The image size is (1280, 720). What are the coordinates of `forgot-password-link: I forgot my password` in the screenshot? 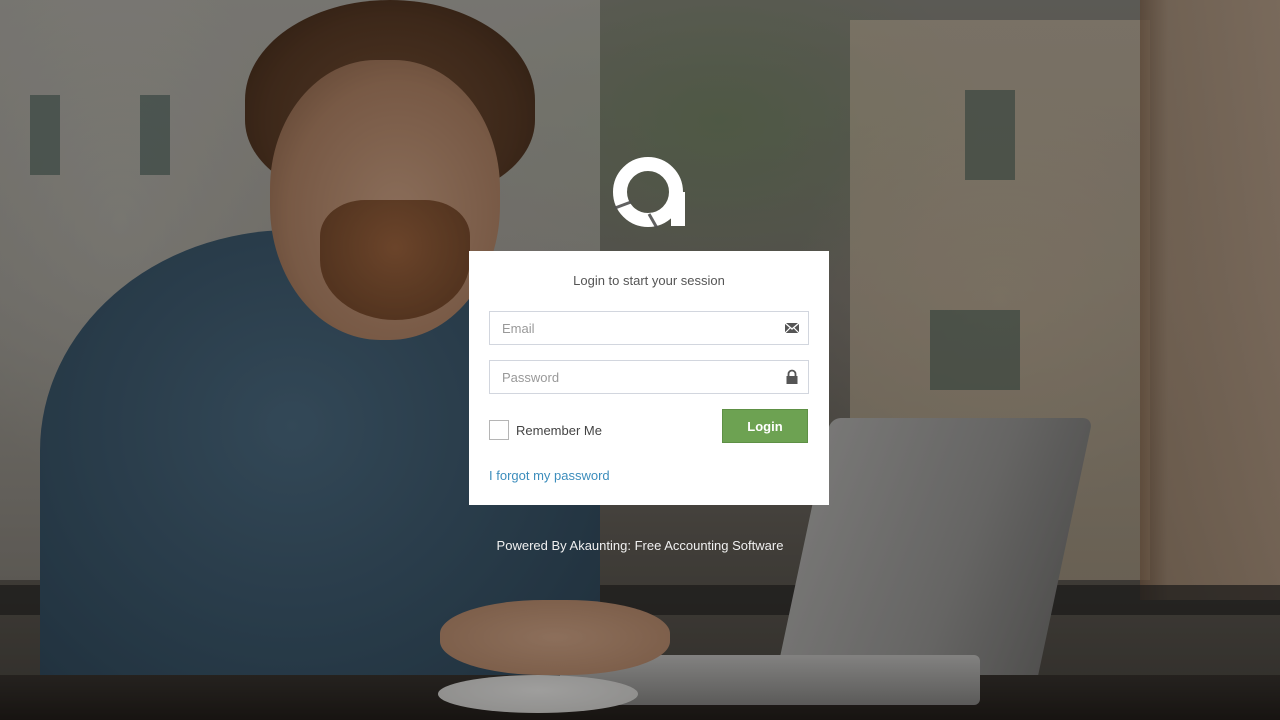 It's located at (549, 475).